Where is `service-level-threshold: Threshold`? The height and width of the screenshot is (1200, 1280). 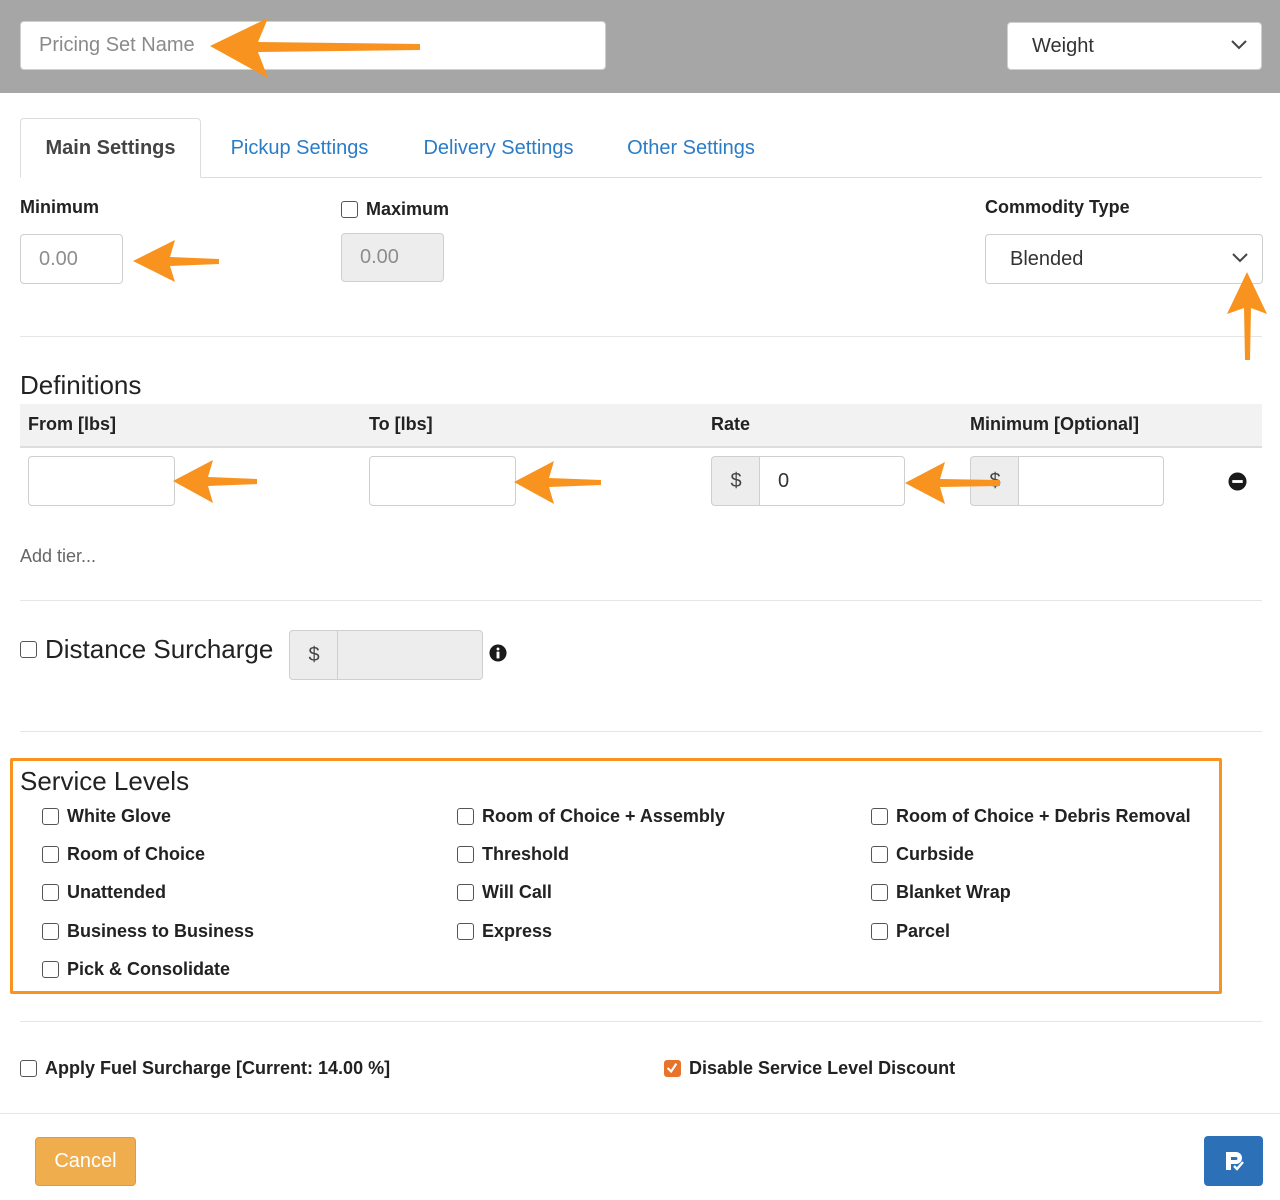
service-level-threshold: Threshold is located at coordinates (513, 854).